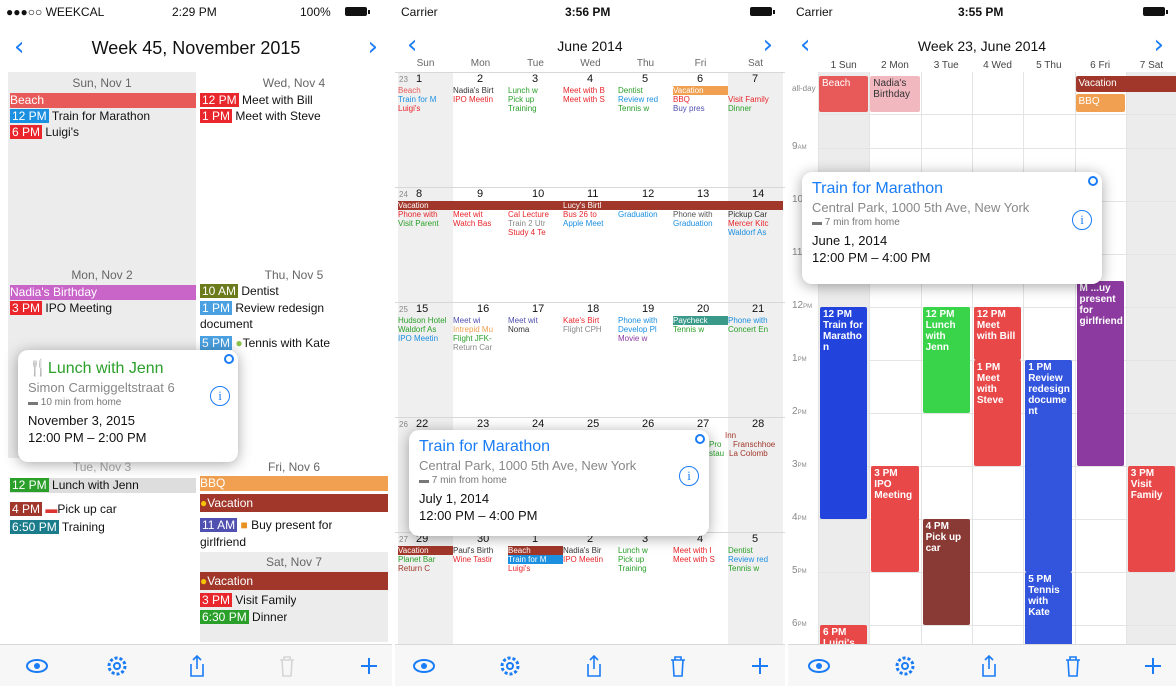  Describe the element at coordinates (483, 309) in the screenshot. I see `day-number: 16` at that location.